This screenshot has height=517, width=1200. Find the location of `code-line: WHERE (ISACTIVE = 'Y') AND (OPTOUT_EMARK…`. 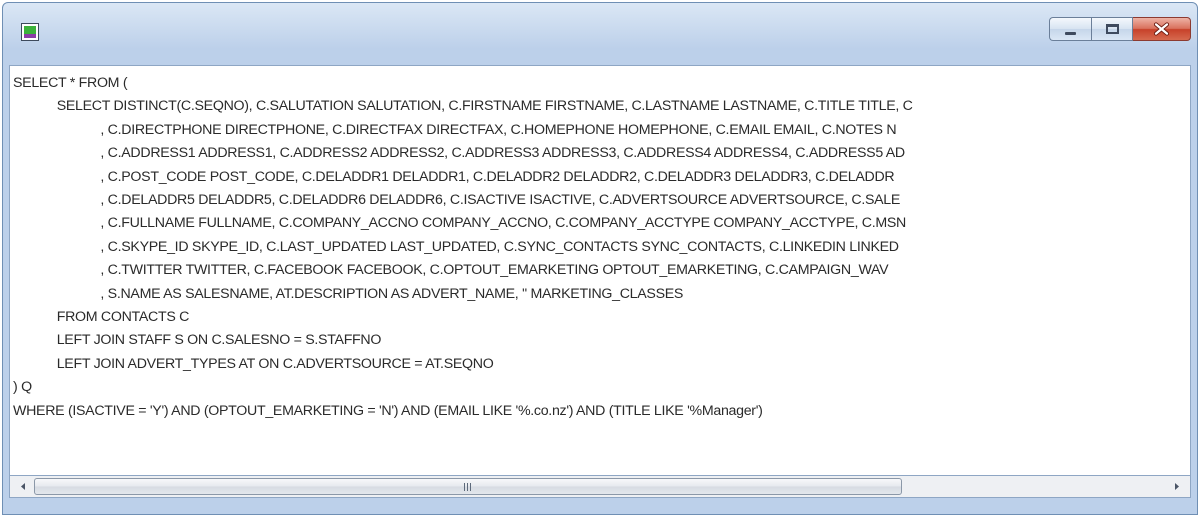

code-line: WHERE (ISACTIVE = 'Y') AND (OPTOUT_EMARK… is located at coordinates (388, 410).